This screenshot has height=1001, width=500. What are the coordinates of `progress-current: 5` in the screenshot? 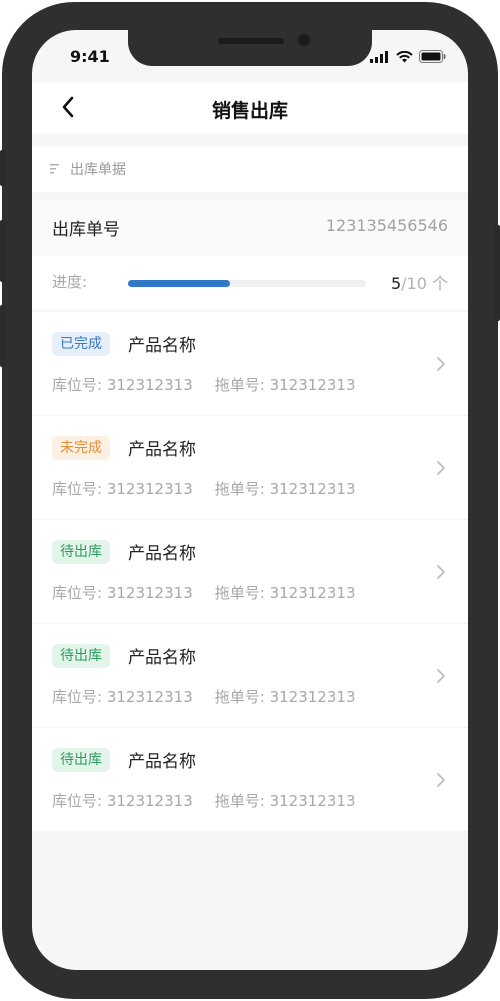 It's located at (396, 283).